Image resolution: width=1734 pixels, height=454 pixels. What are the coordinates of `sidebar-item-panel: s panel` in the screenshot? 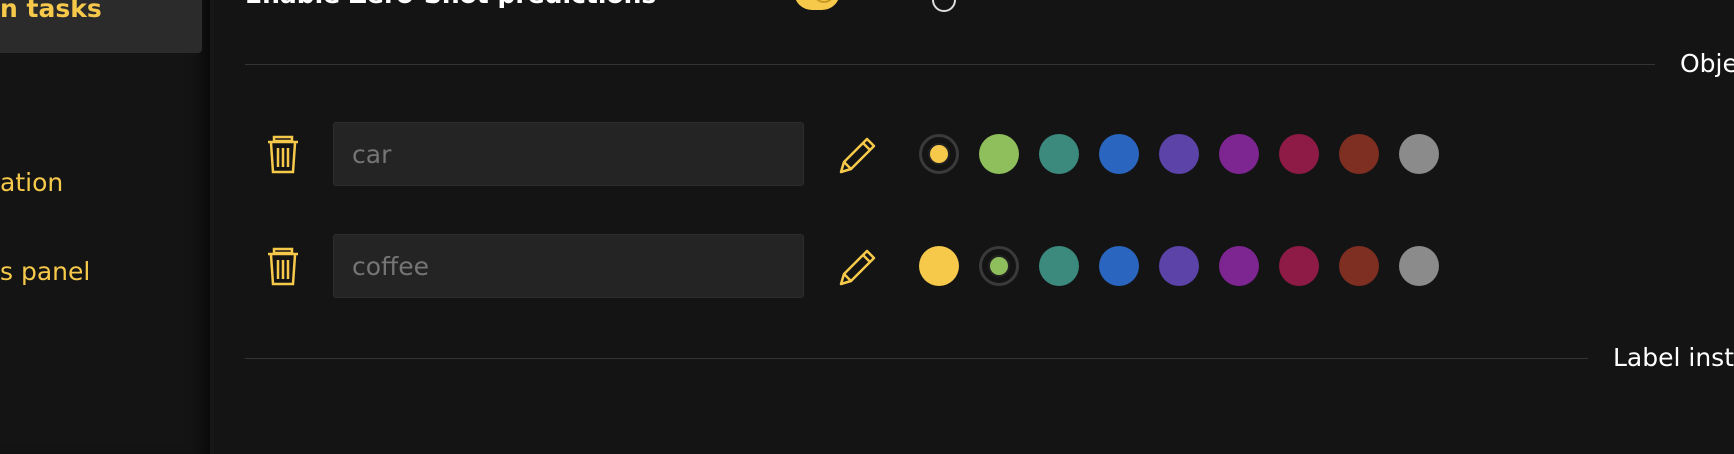 It's located at (45, 271).